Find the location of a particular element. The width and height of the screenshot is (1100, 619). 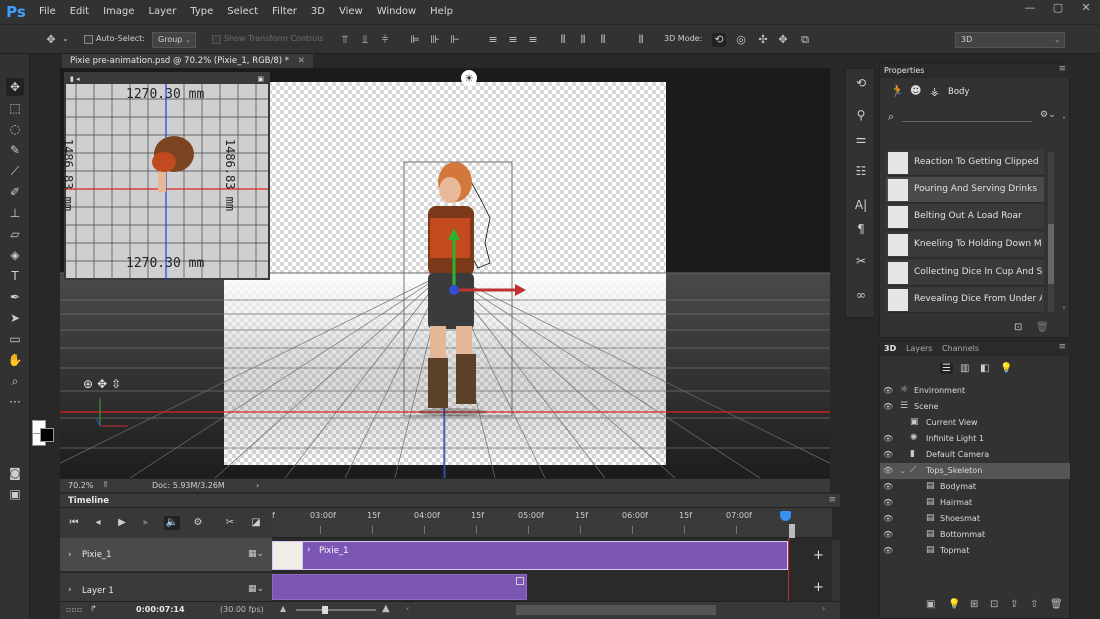

tab-channels: Channels is located at coordinates (960, 348).